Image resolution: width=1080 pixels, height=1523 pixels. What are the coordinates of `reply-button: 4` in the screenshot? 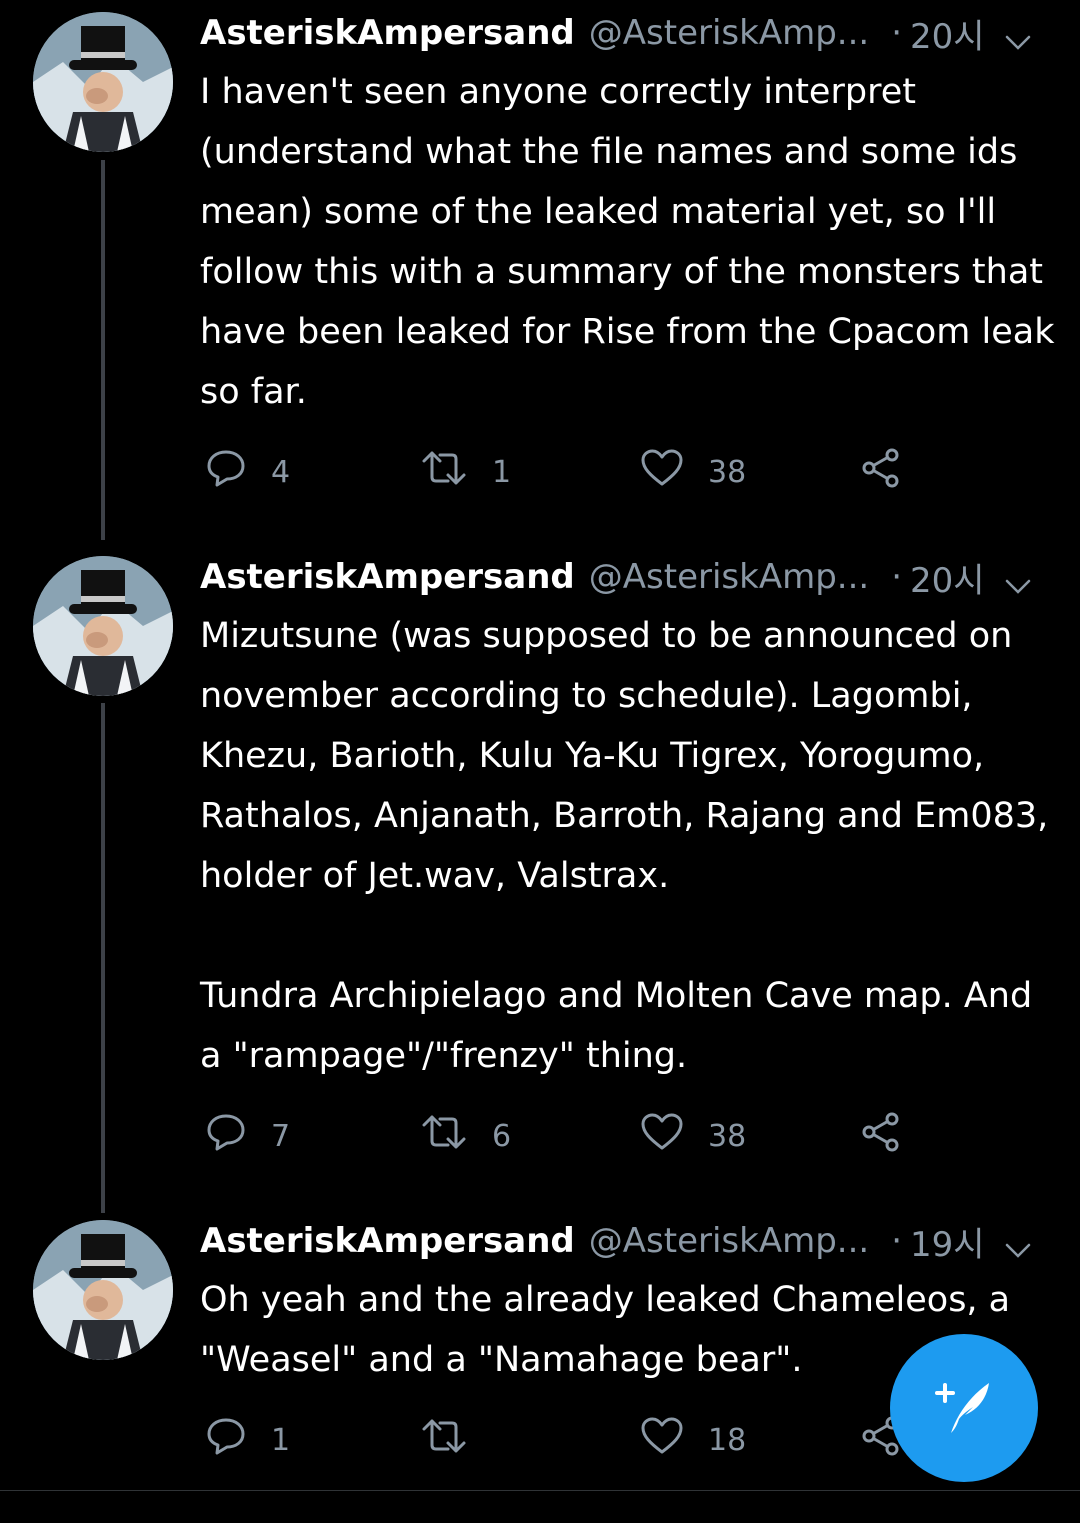 It's located at (247, 472).